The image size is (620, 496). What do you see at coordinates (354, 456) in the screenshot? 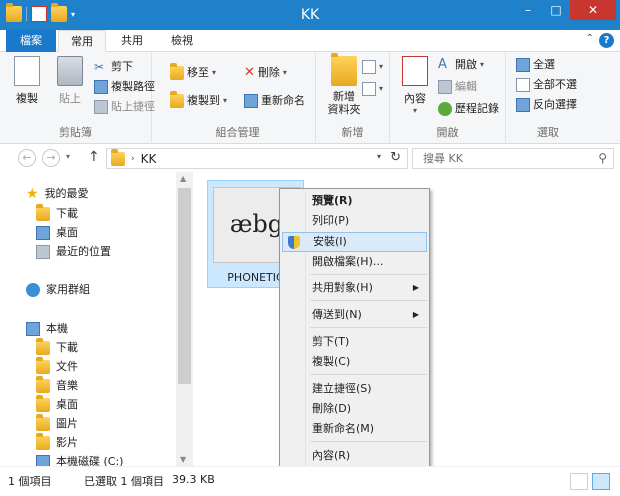
I see `menu-item-properties: 內容(R)` at bounding box center [354, 456].